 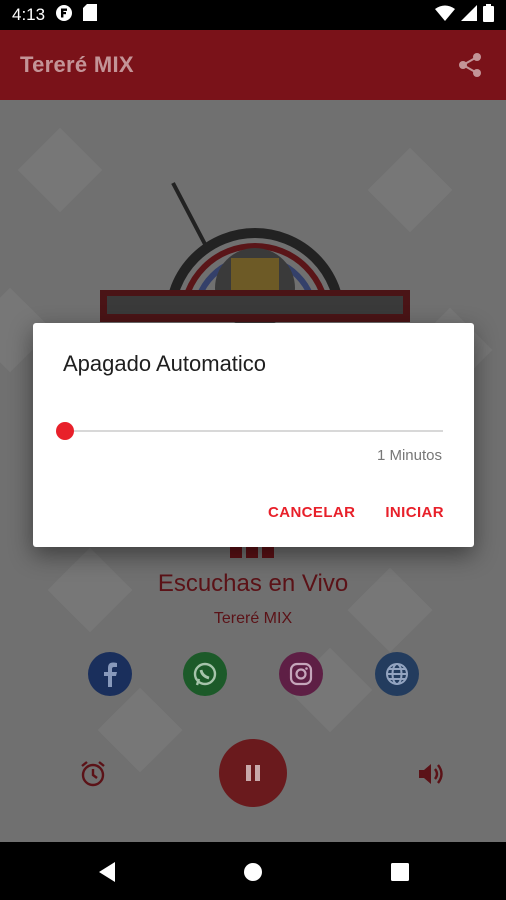 What do you see at coordinates (77, 64) in the screenshot?
I see `app-title: Tereré MIX` at bounding box center [77, 64].